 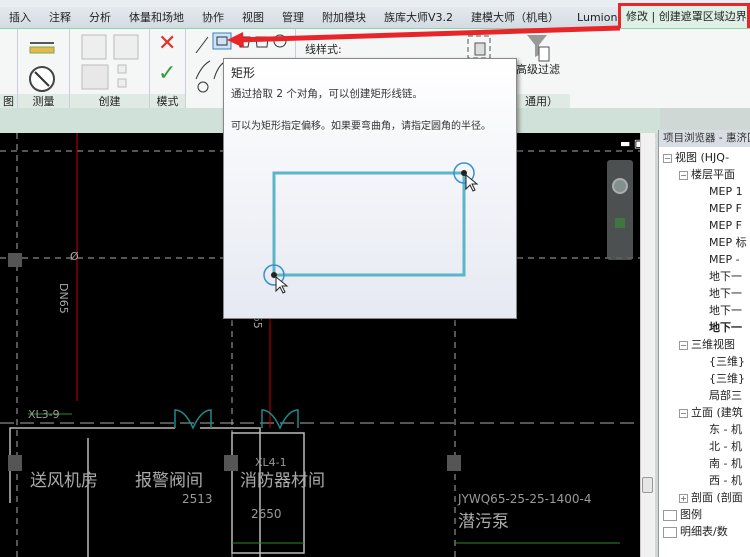 I want to click on browser-item: MEP -, so click(x=704, y=259).